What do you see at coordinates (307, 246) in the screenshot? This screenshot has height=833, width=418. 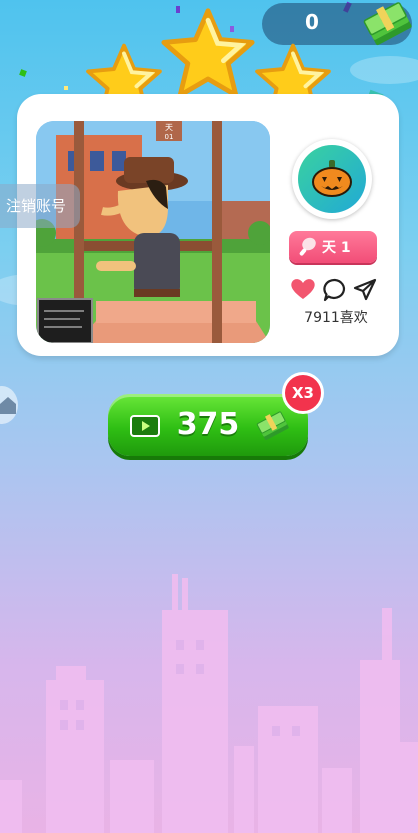 I see `drumstick-icon` at bounding box center [307, 246].